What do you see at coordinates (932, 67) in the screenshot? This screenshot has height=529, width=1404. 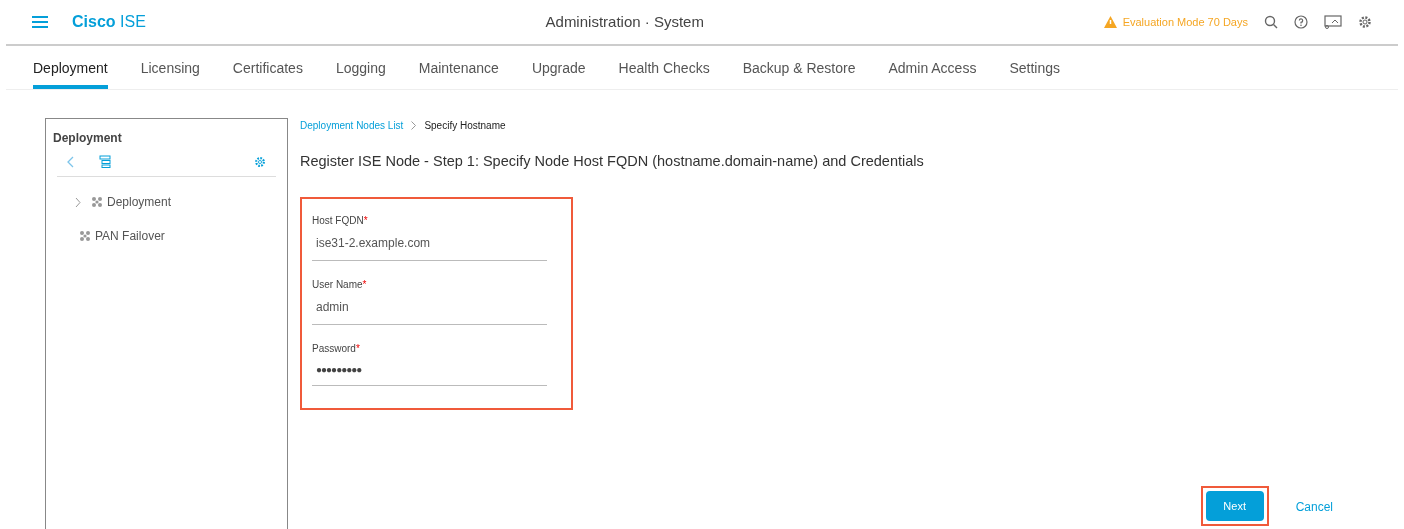 I see `nav-tab: Admin Access` at bounding box center [932, 67].